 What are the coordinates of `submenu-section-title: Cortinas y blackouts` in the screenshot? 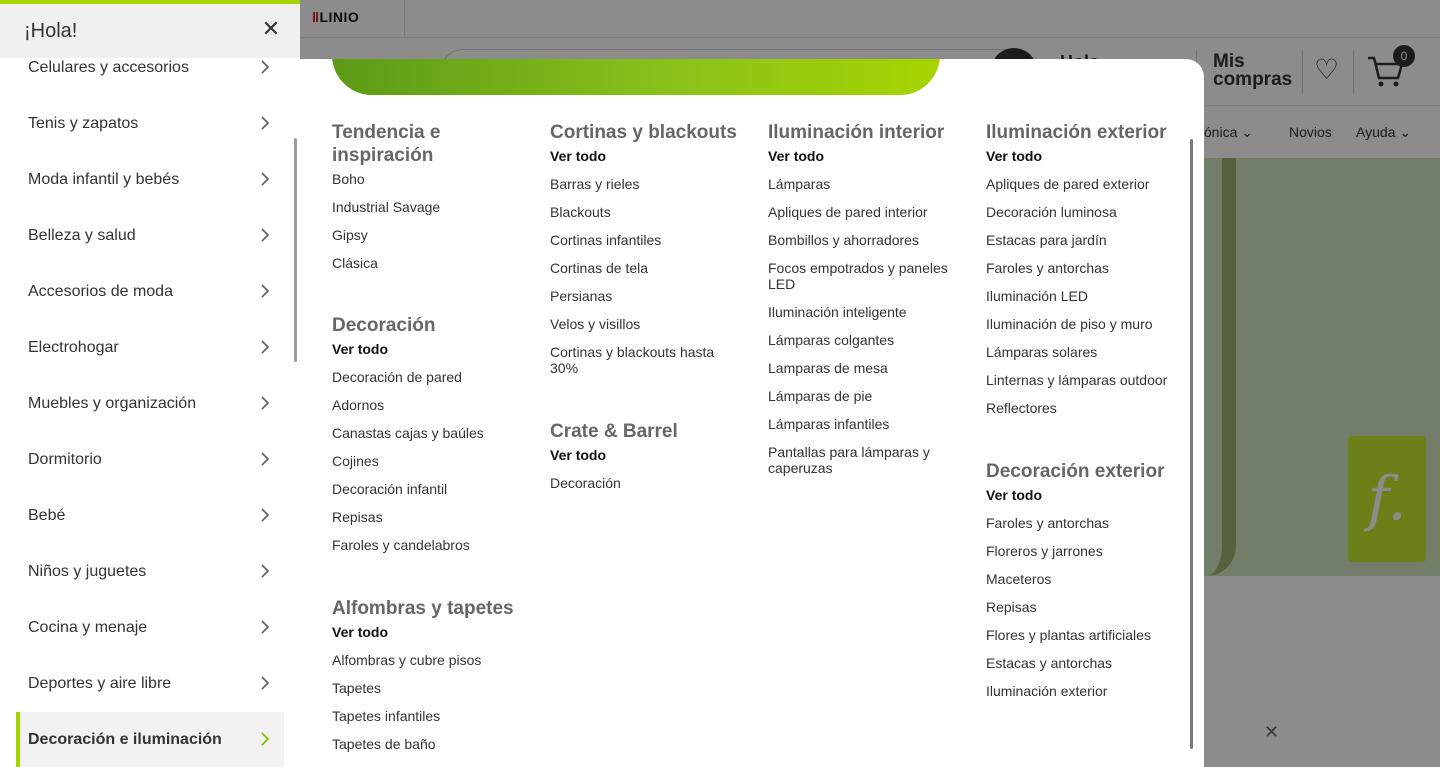 It's located at (650, 132).